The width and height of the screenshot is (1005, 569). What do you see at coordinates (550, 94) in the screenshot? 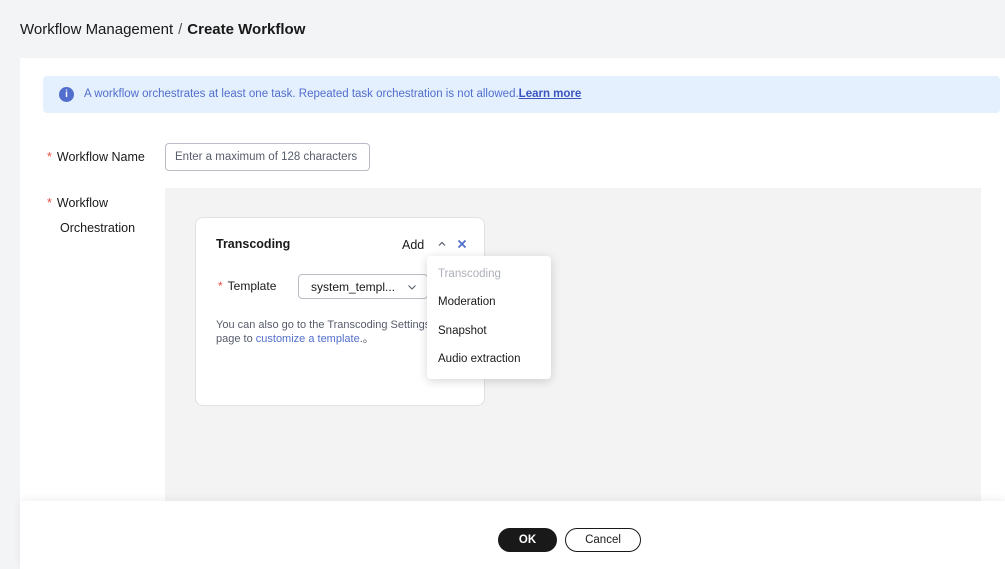
I see `learn-more-link: Learn more` at bounding box center [550, 94].